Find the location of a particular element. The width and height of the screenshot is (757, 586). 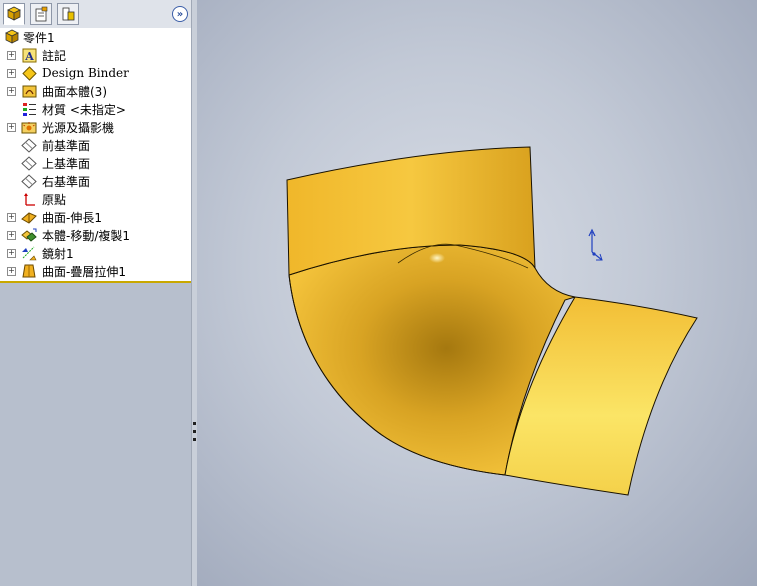

surface-extrude-icon is located at coordinates (29, 217).